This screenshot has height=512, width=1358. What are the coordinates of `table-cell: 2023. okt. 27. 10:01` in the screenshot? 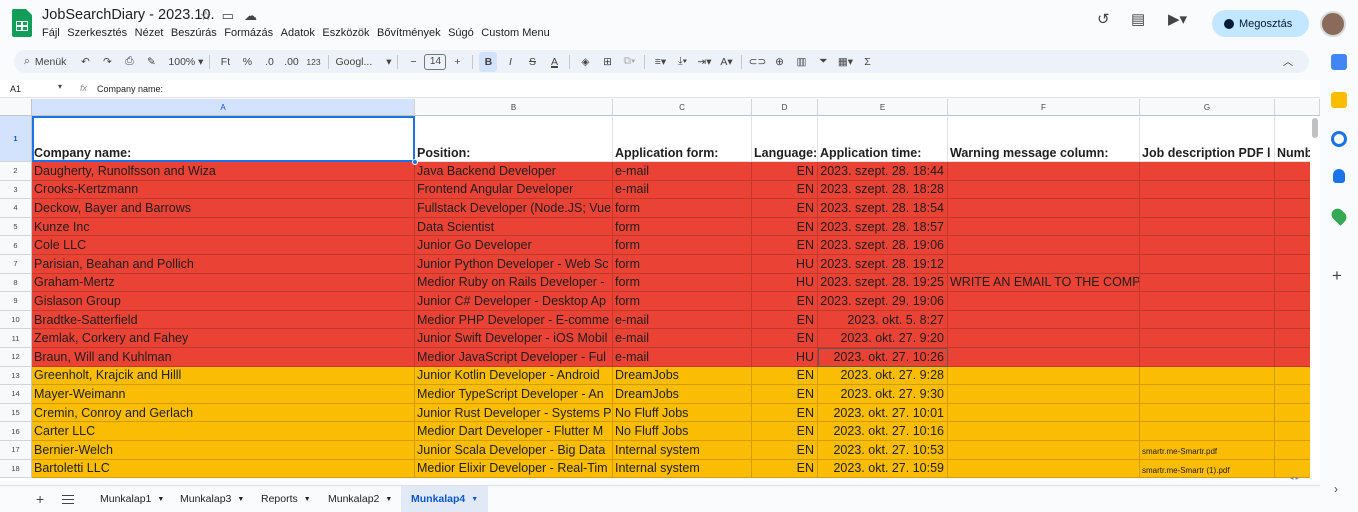 It's located at (883, 413).